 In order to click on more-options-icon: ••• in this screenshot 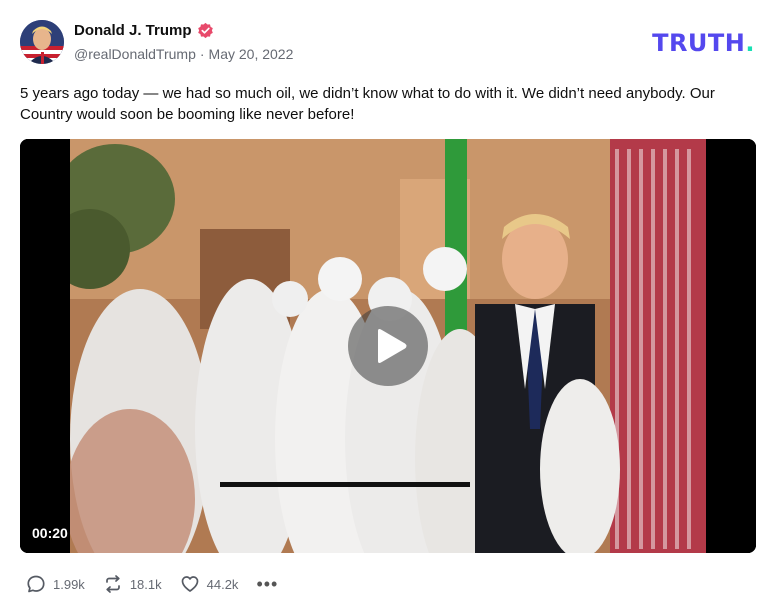, I will do `click(267, 584)`.